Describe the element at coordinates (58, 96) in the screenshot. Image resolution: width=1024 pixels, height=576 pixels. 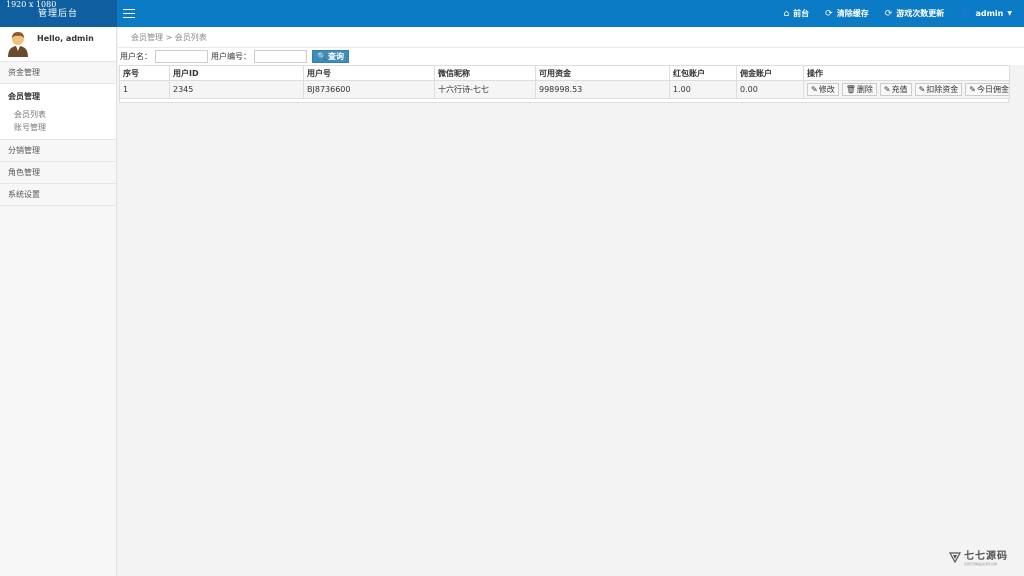
I see `sidebar-group-members-title: 会员管理` at that location.